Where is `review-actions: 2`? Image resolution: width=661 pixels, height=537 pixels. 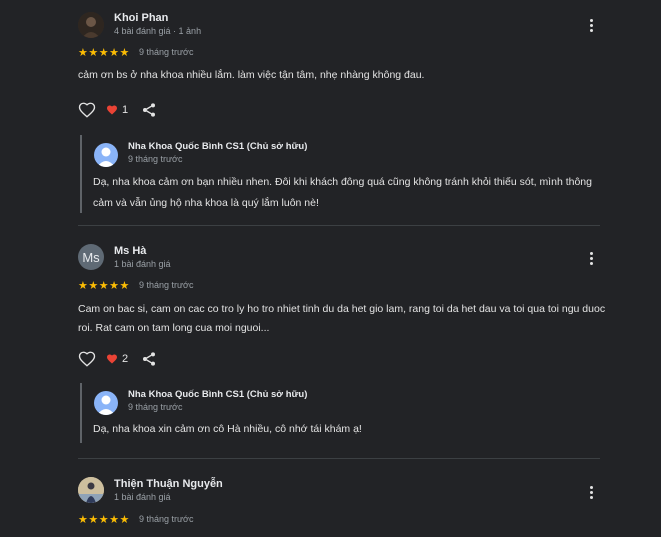
review-actions: 2 is located at coordinates (123, 359).